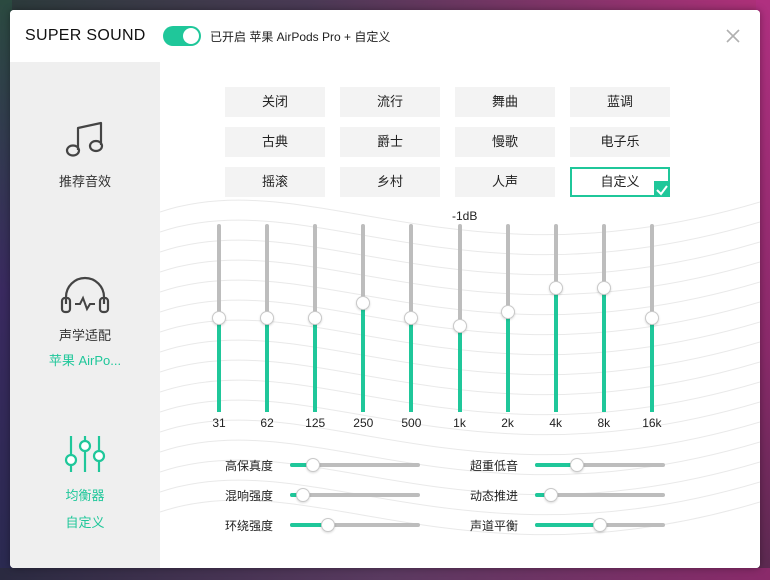  I want to click on eq-band-frequency: 4k, so click(556, 423).